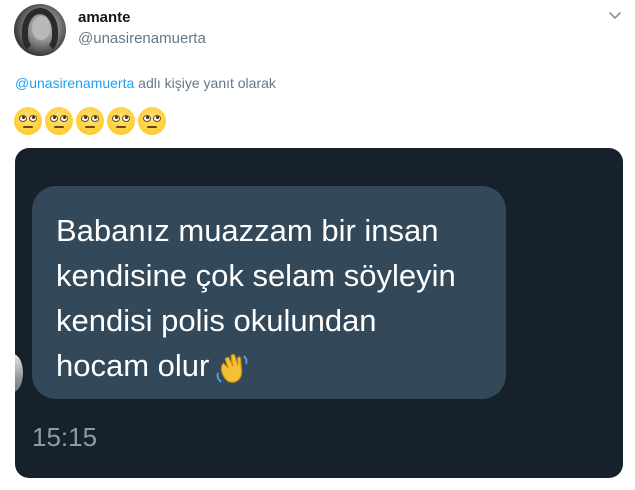  What do you see at coordinates (615, 16) in the screenshot?
I see `chevron-down-icon` at bounding box center [615, 16].